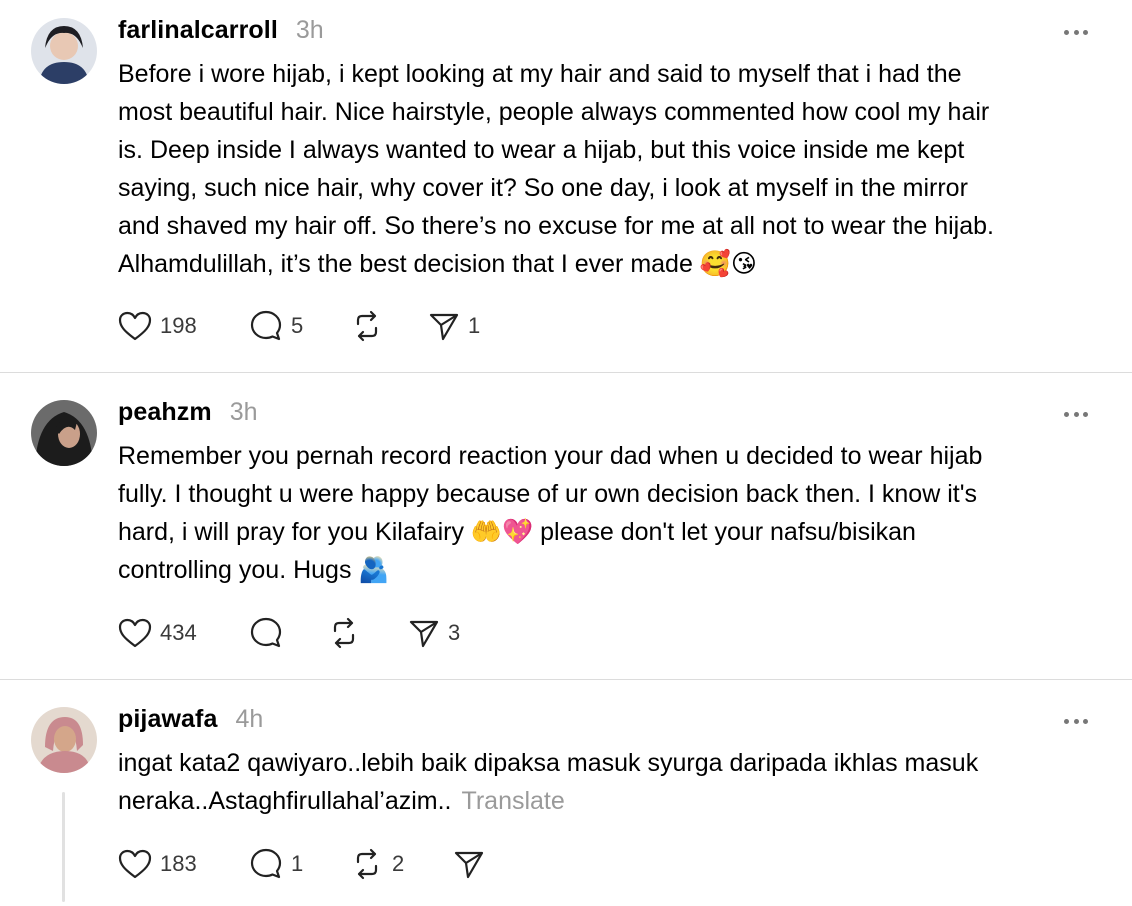  Describe the element at coordinates (178, 632) in the screenshot. I see `like-count: 434` at that location.